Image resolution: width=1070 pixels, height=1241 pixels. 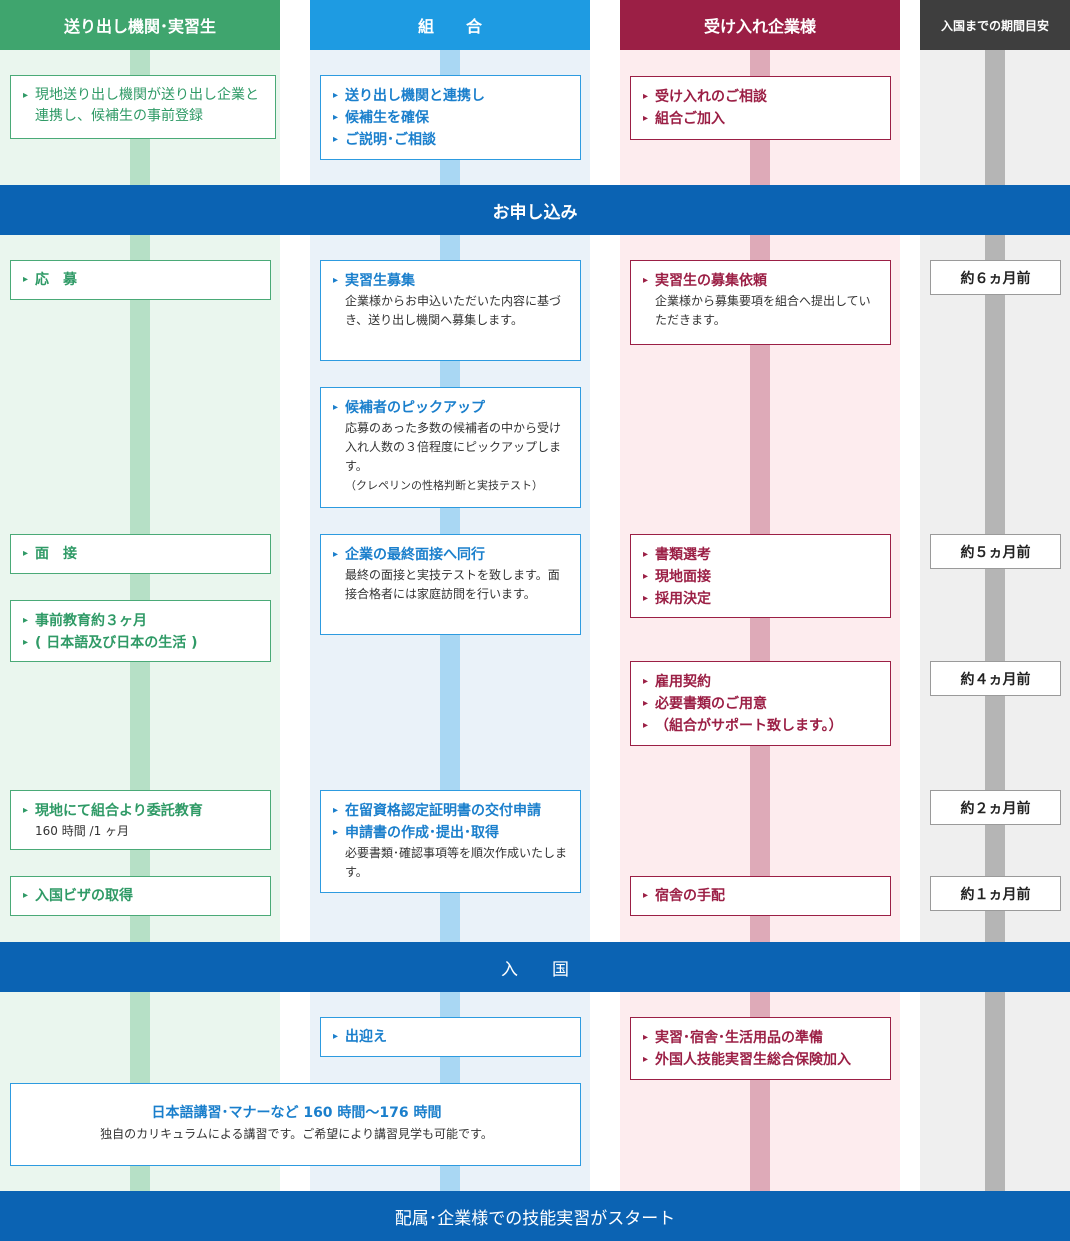 What do you see at coordinates (761, 599) in the screenshot?
I see `company-hiring-decision: 採用決定` at bounding box center [761, 599].